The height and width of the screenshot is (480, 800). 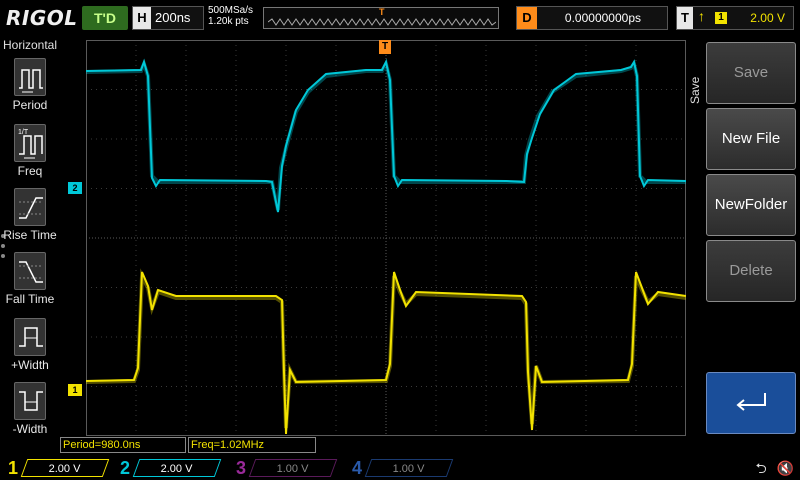 I want to click on measure-period-label: Period, so click(x=30, y=105).